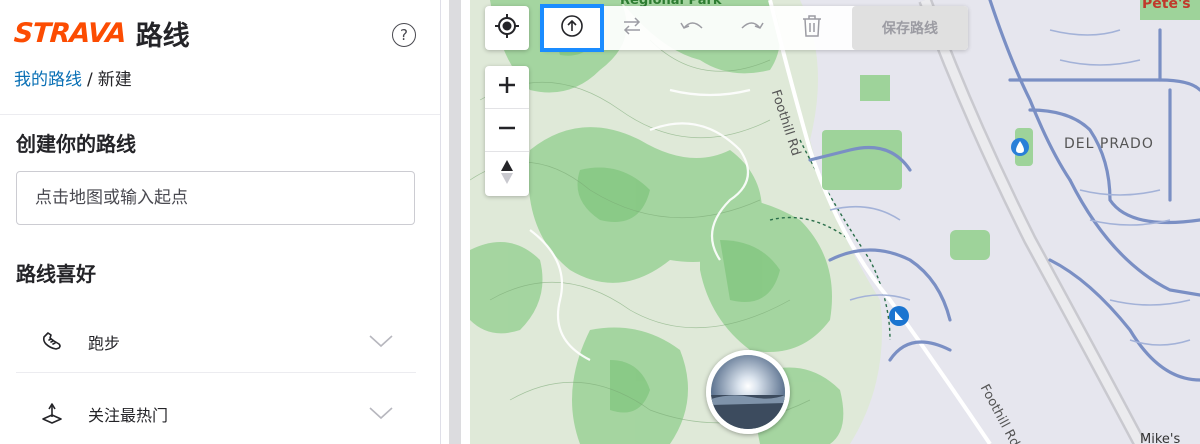  I want to click on question-circle-icon: ?, so click(404, 35).